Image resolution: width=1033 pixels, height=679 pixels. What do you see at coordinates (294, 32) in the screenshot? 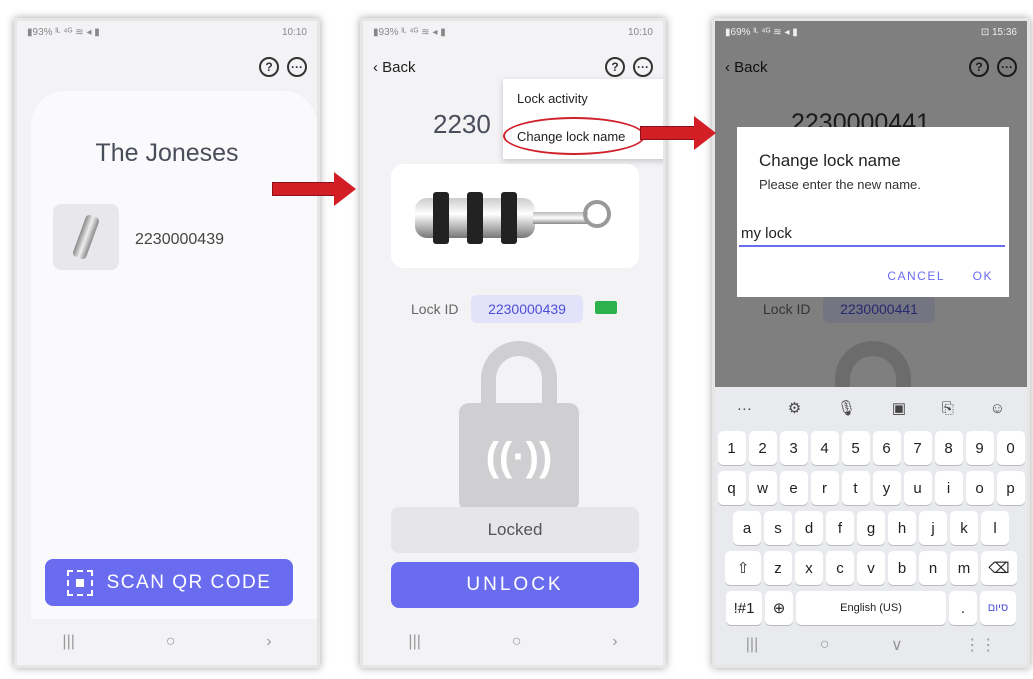
I see `status-time: 10:10` at bounding box center [294, 32].